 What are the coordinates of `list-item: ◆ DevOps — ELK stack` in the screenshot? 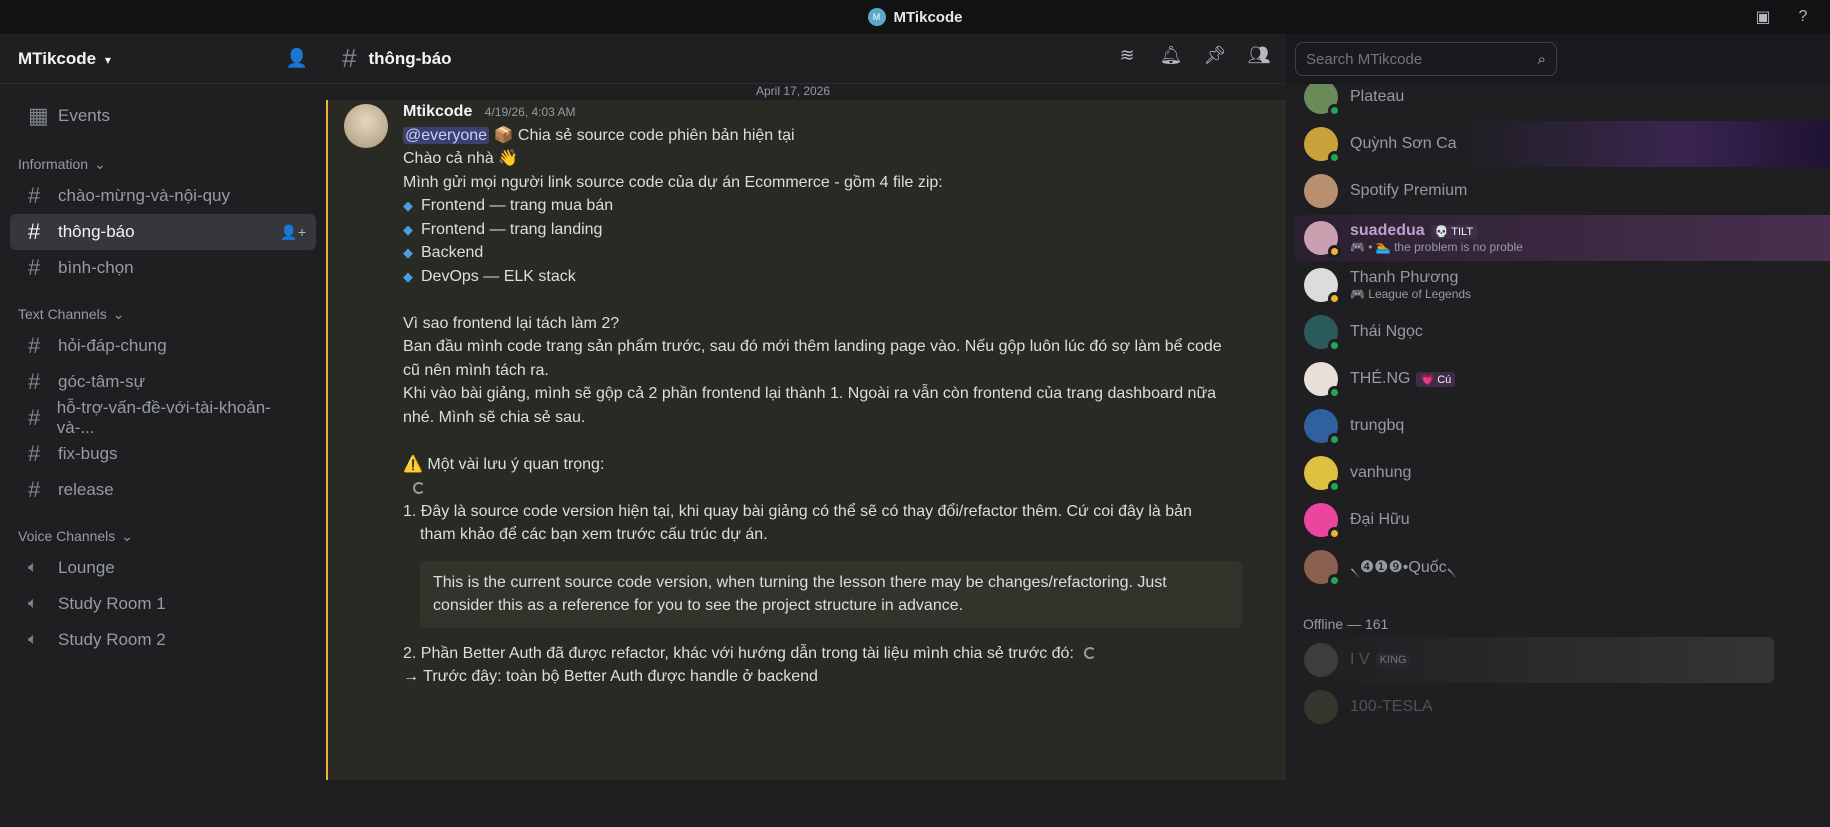 It's located at (489, 276).